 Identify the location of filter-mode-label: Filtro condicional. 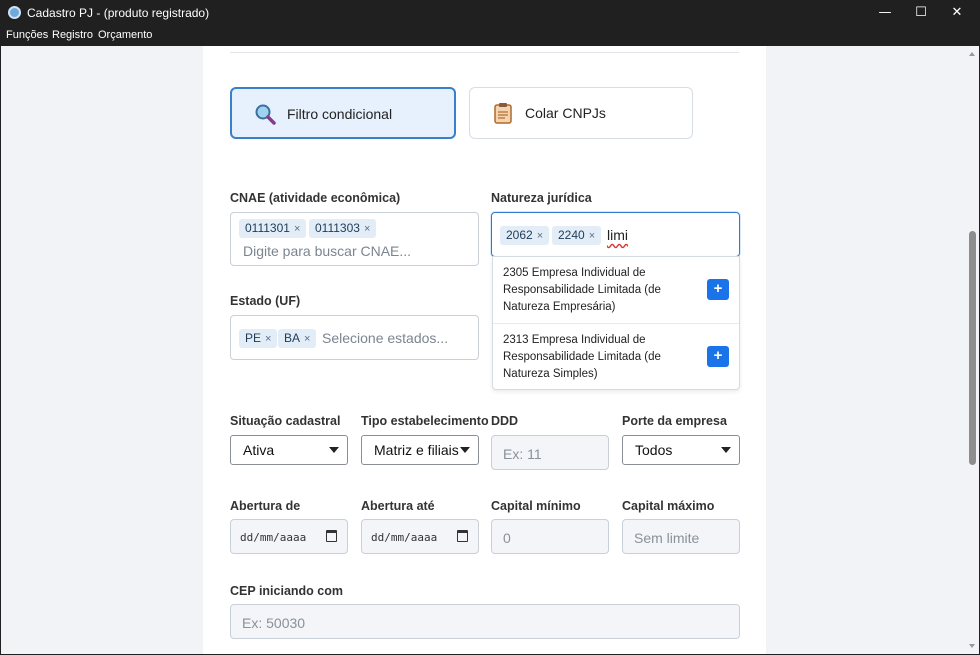
(340, 114).